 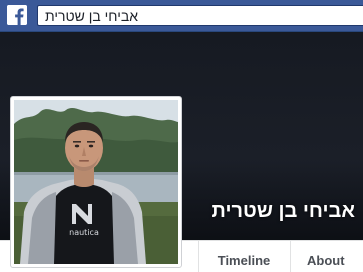 I want to click on shirt-print-text: nautica, so click(x=84, y=232).